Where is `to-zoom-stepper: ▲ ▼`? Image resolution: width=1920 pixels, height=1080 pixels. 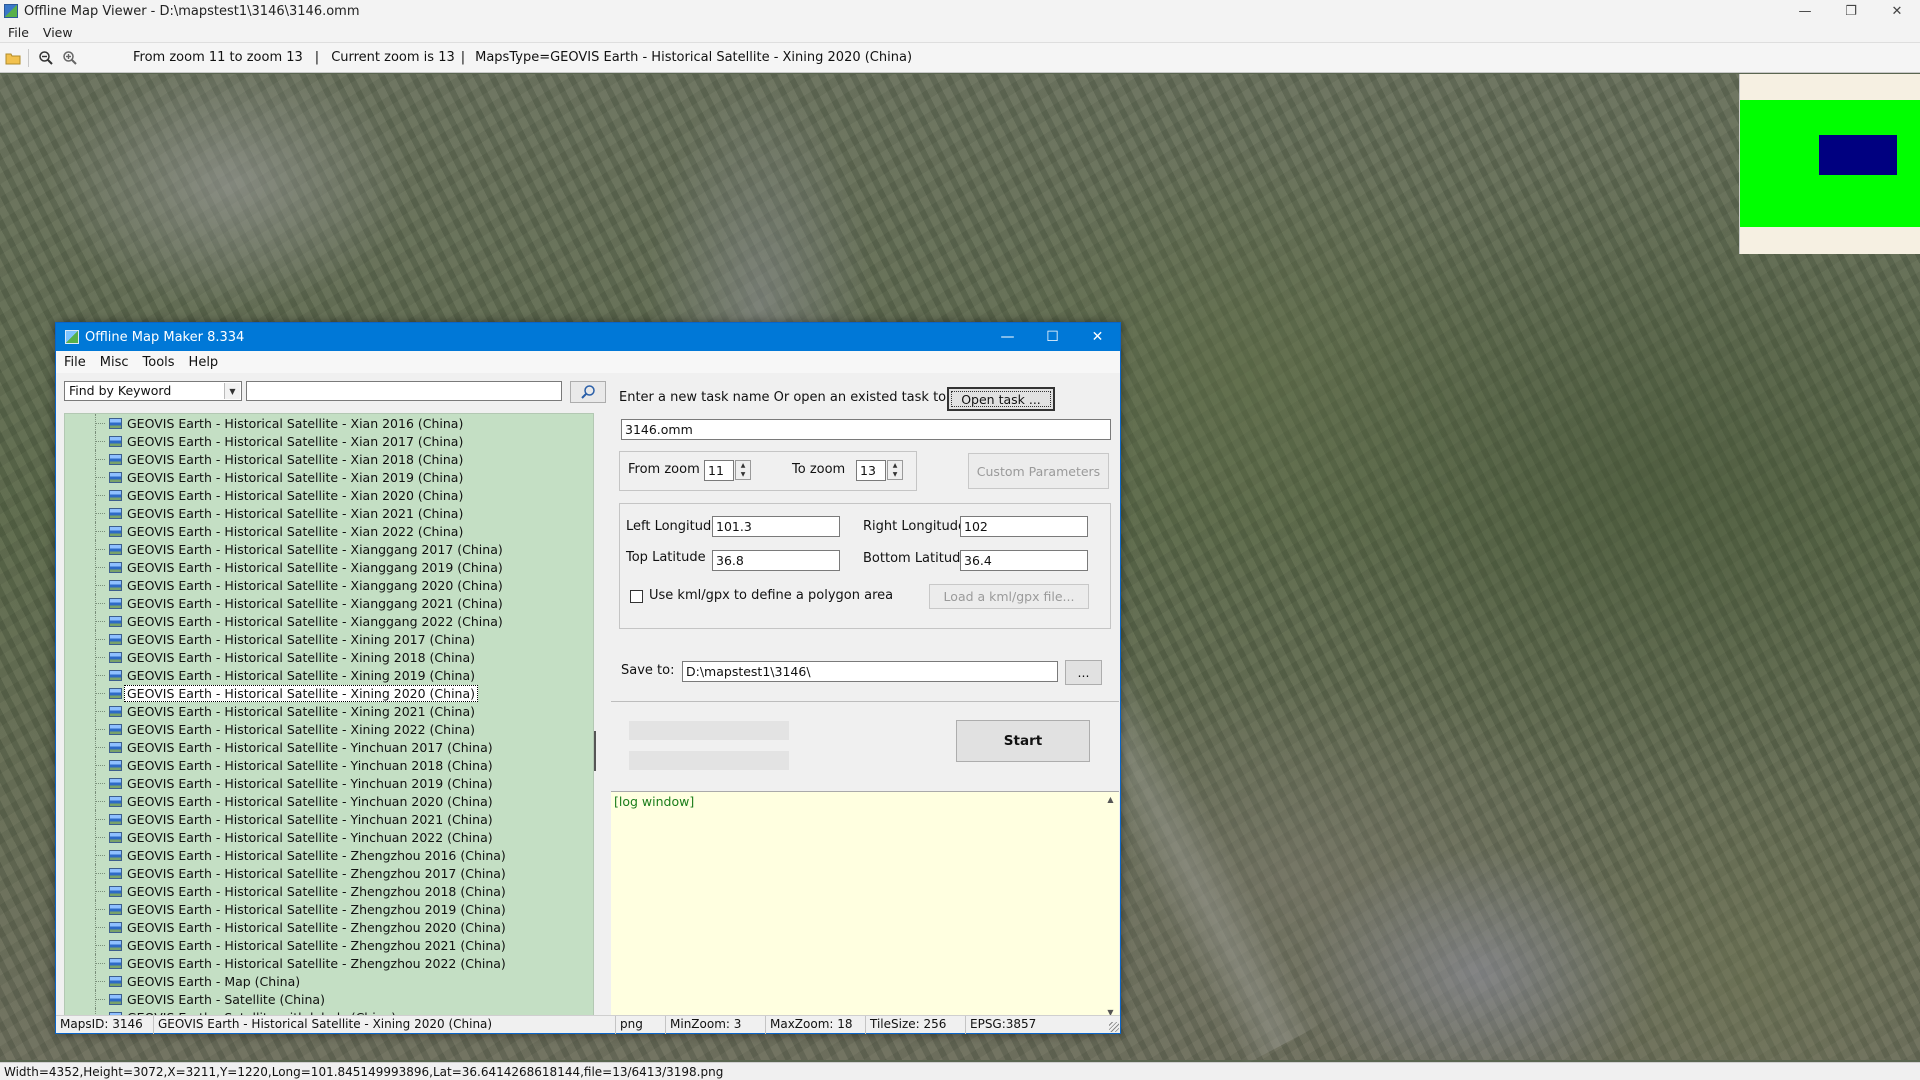 to-zoom-stepper: ▲ ▼ is located at coordinates (895, 470).